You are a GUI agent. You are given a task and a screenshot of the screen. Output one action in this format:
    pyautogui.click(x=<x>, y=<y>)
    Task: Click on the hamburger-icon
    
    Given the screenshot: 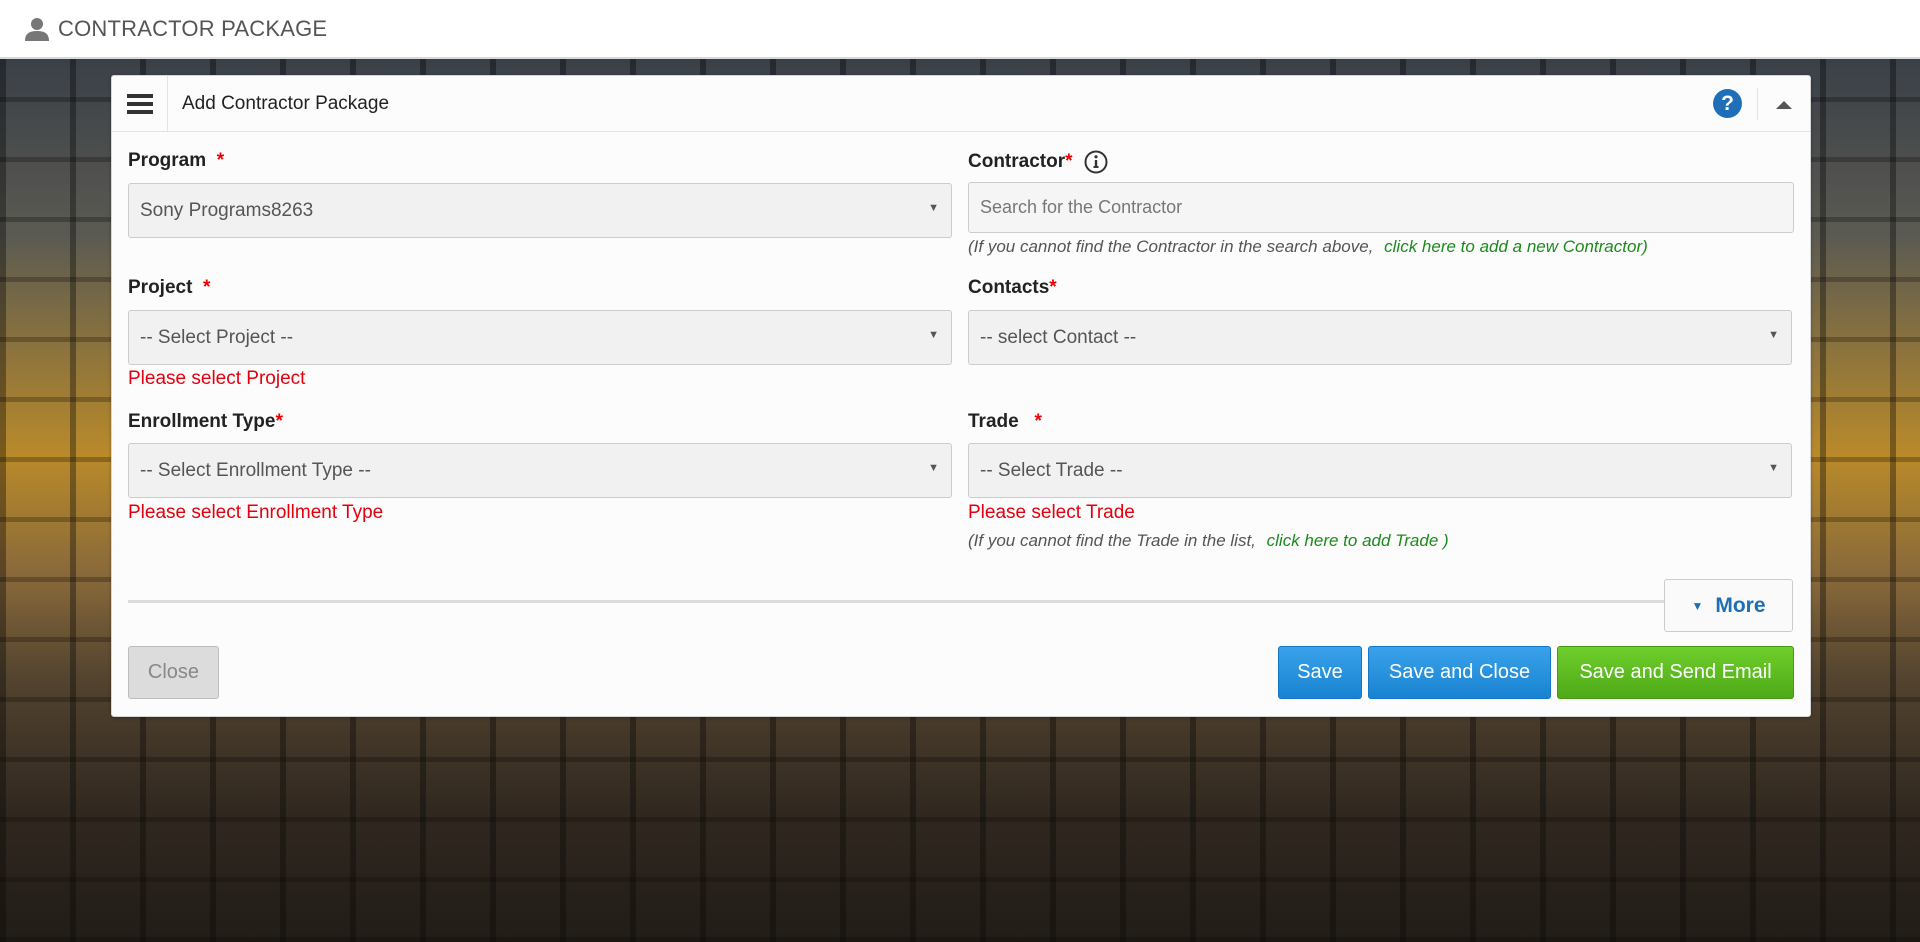 What is the action you would take?
    pyautogui.click(x=139, y=103)
    